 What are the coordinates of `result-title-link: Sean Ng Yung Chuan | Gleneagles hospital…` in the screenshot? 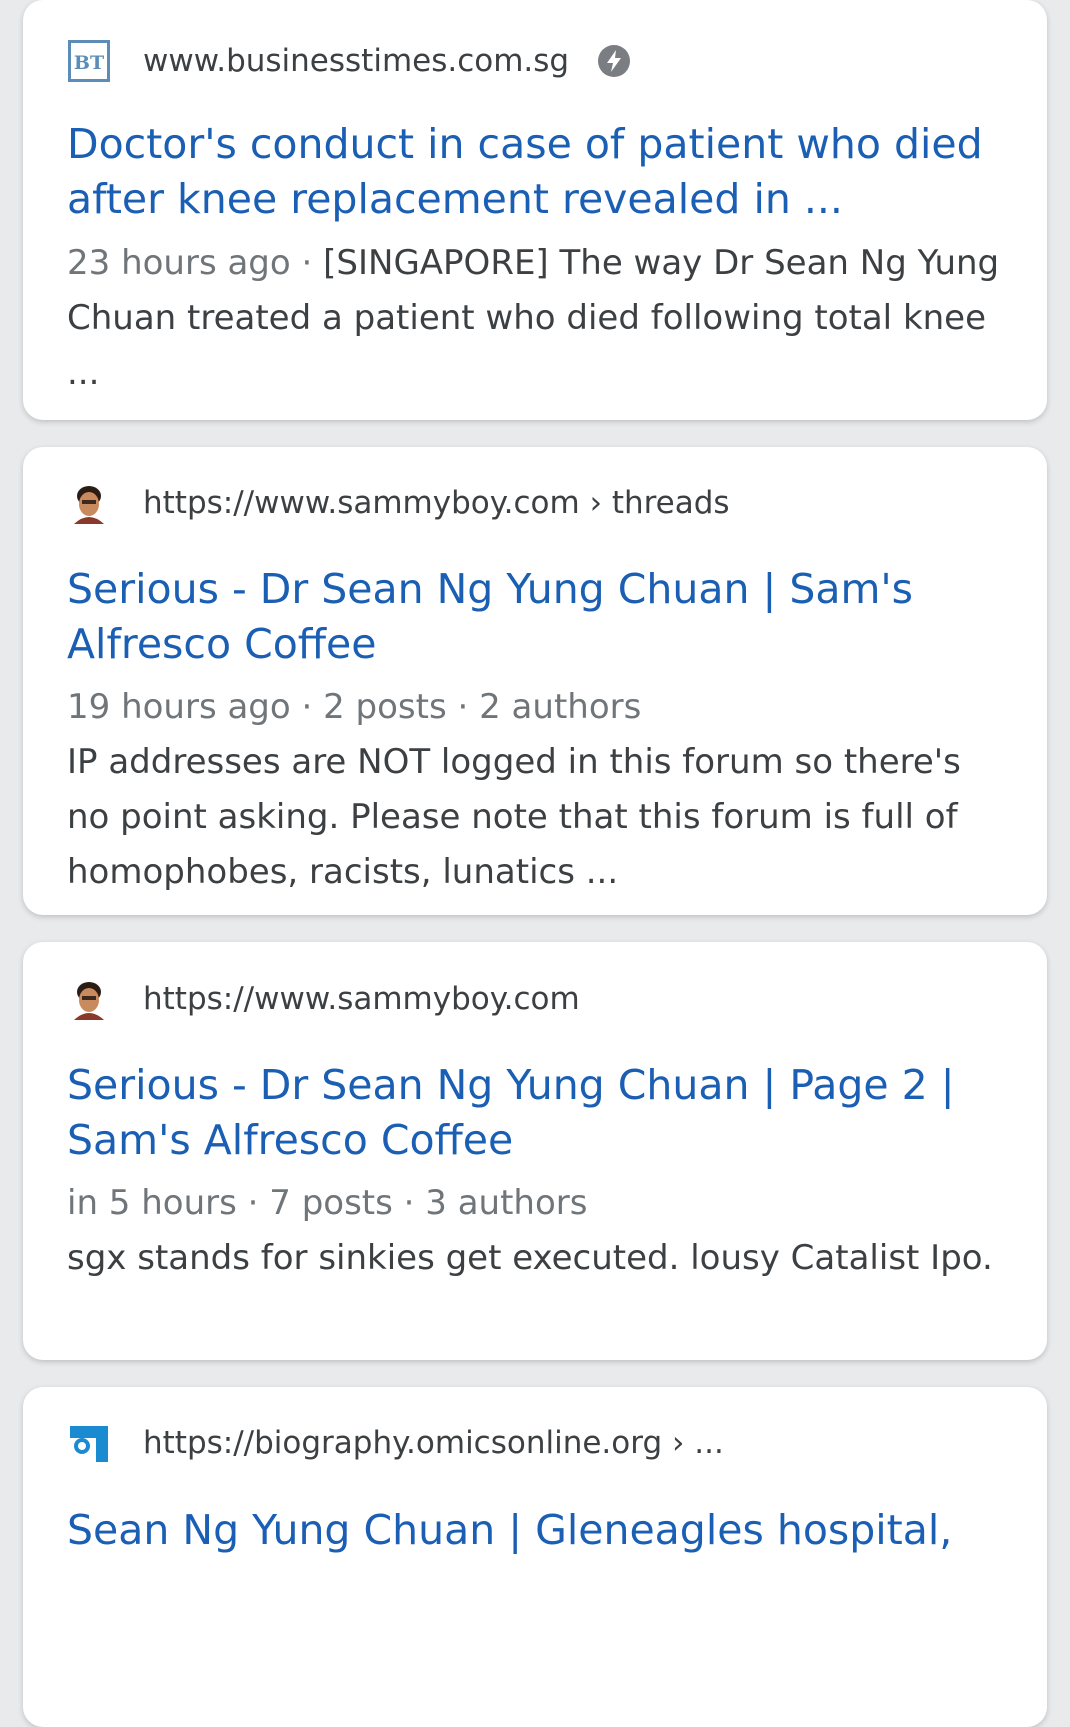 It's located at (535, 1530).